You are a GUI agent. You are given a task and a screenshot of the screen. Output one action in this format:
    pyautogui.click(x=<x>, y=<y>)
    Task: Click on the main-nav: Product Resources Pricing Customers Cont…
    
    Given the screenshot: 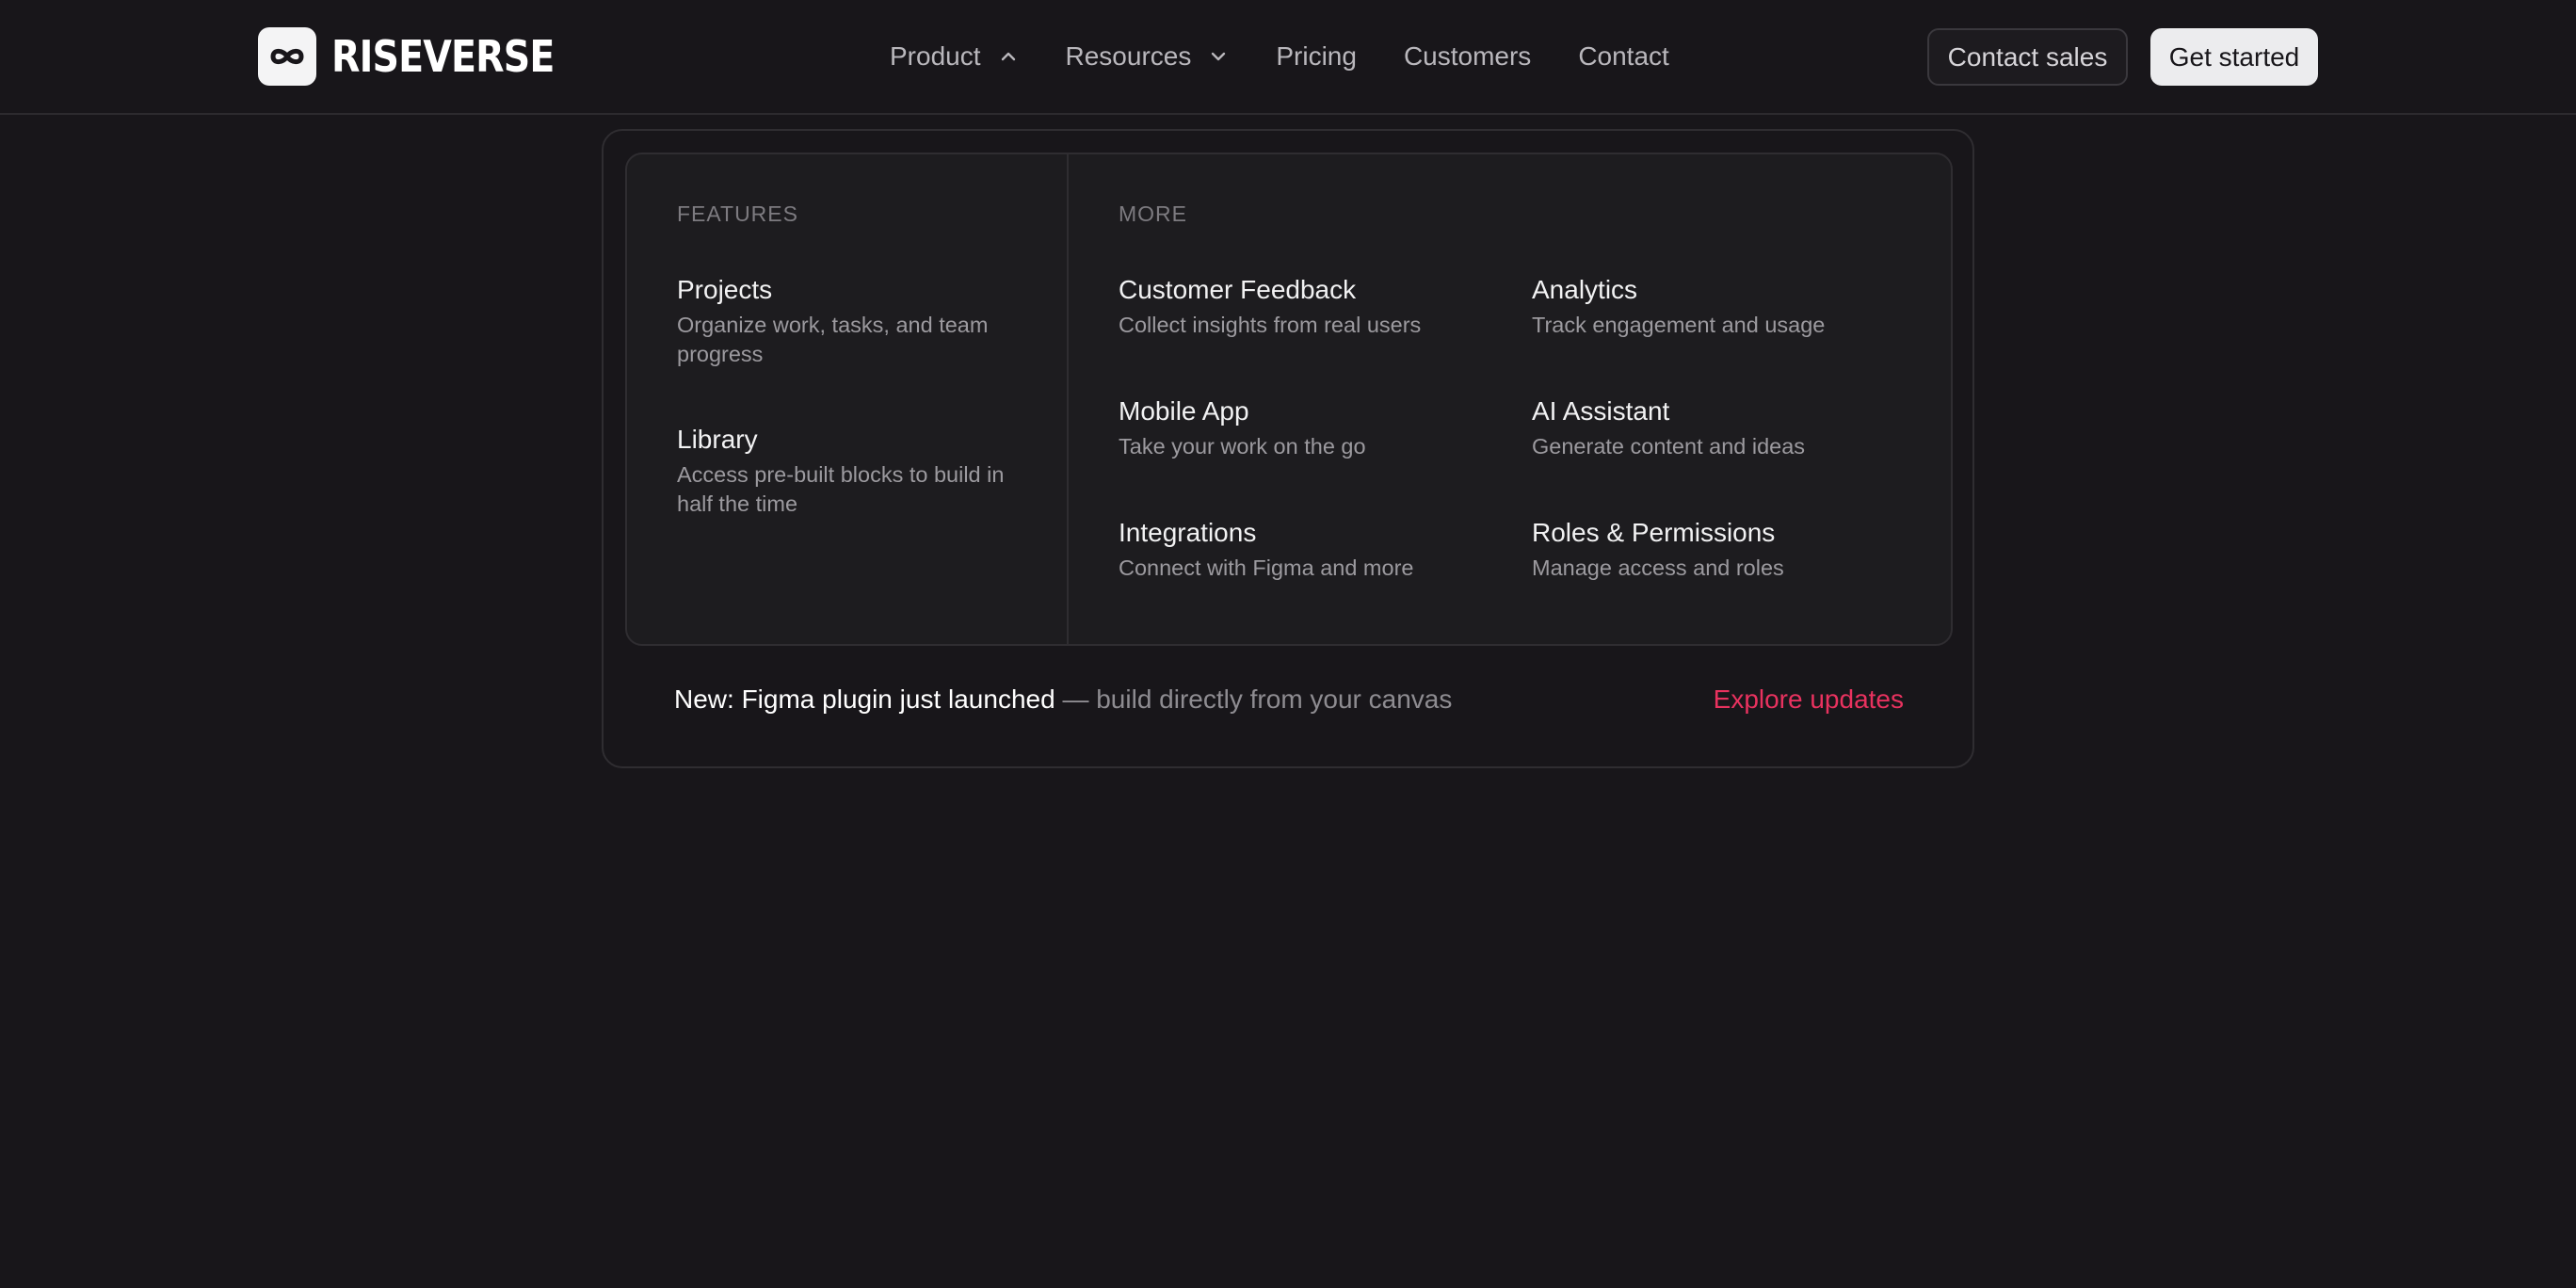 What is the action you would take?
    pyautogui.click(x=1279, y=56)
    